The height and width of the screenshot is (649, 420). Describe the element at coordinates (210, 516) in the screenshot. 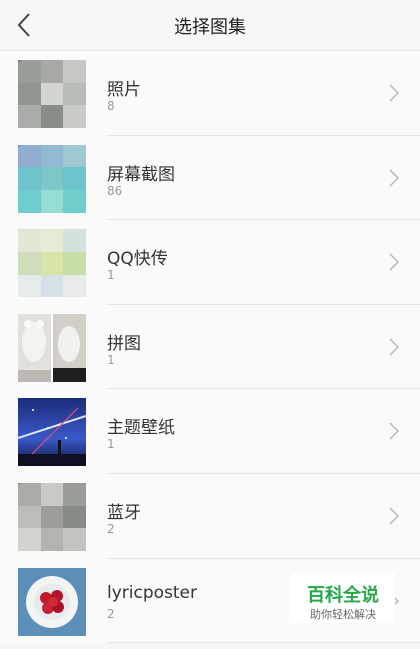

I see `album-row-bluetooth: 蓝牙 2` at that location.